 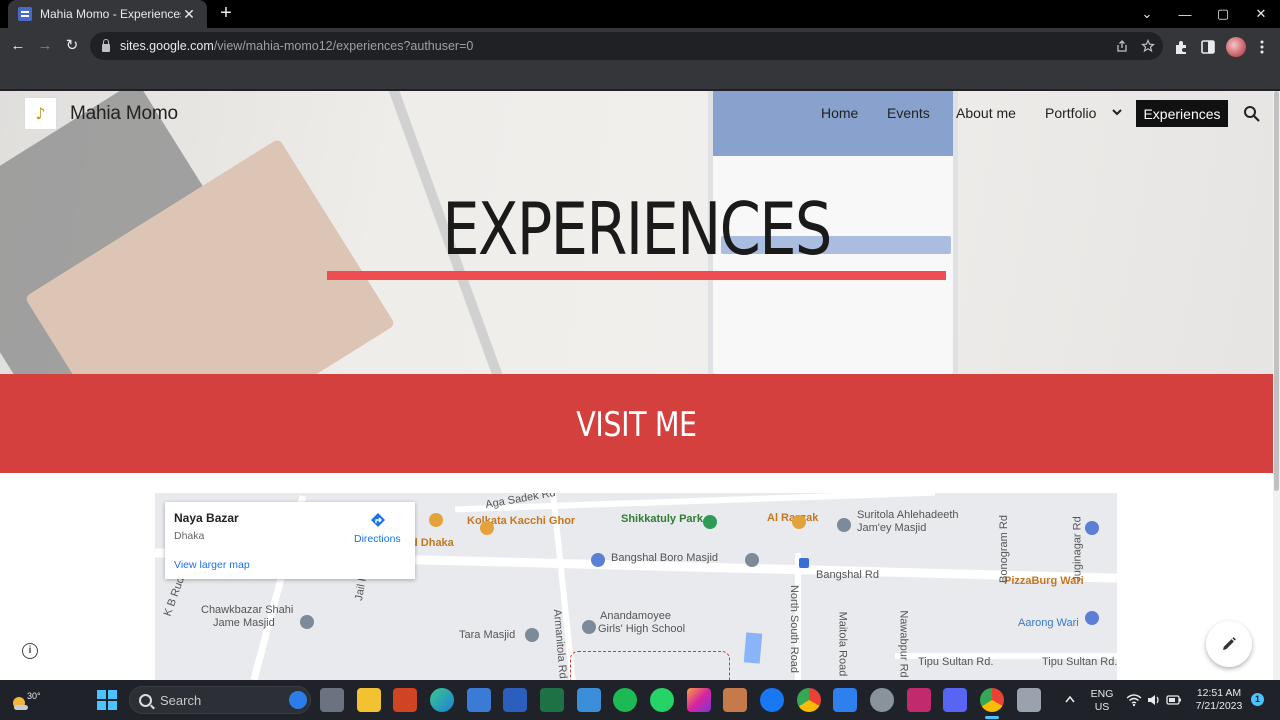 What do you see at coordinates (124, 114) in the screenshot?
I see `site-title: Mahia Momo` at bounding box center [124, 114].